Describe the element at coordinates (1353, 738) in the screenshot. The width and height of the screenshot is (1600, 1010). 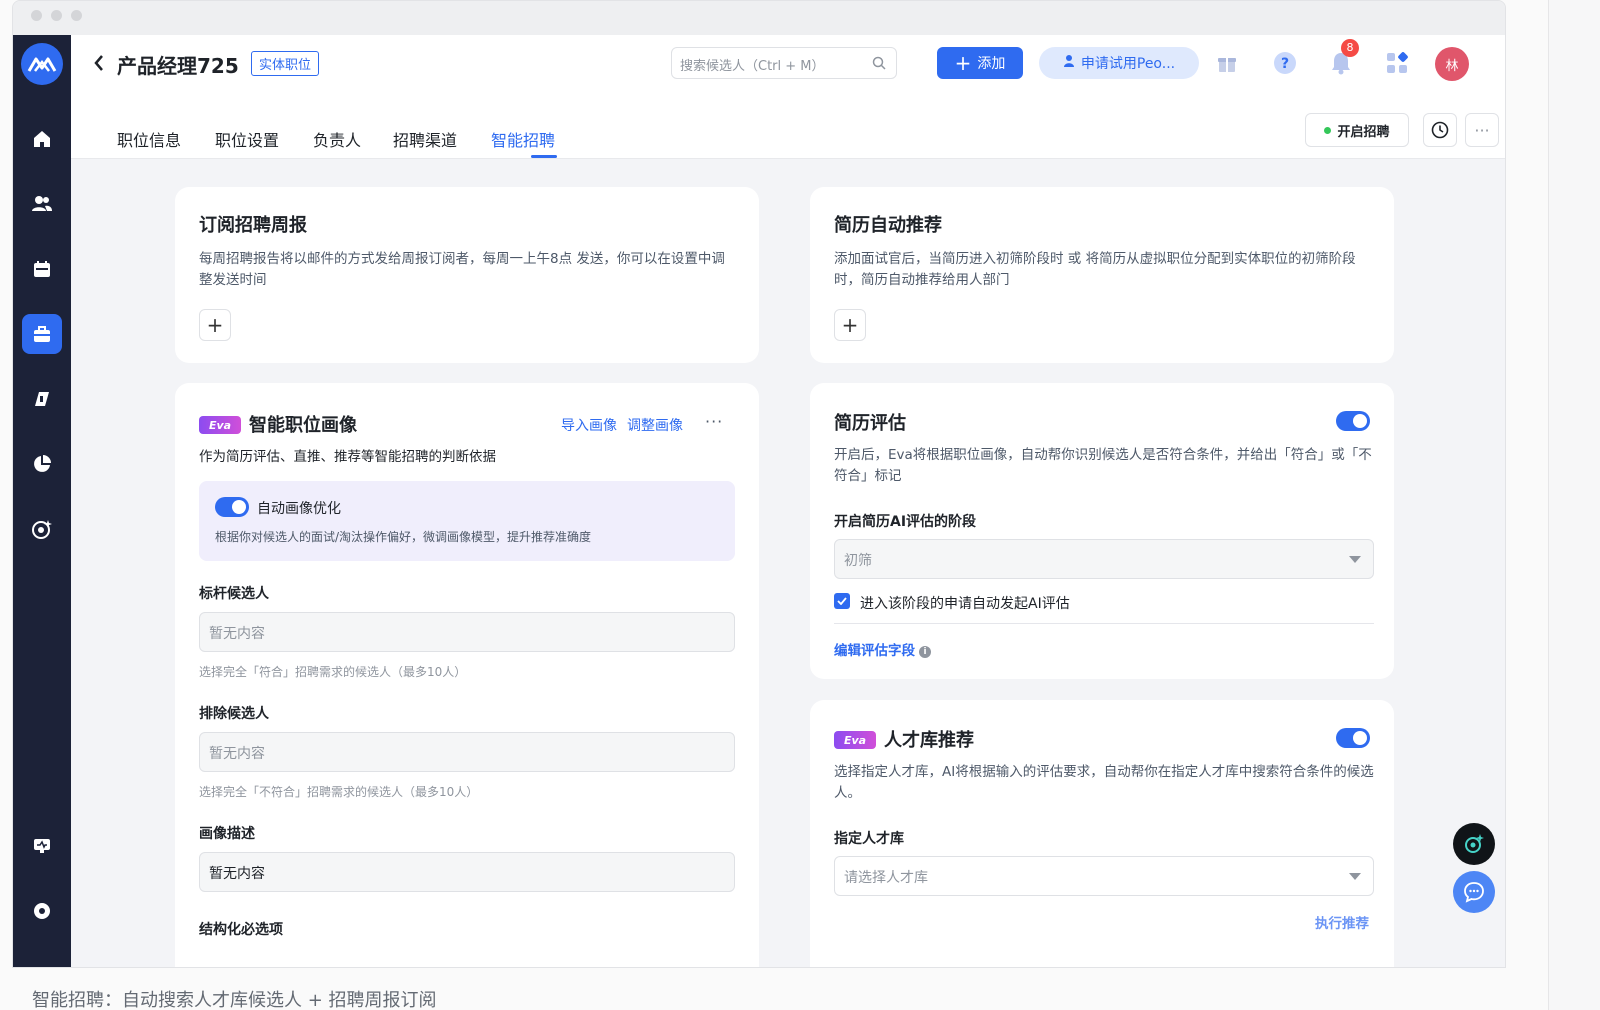
I see `talent-pool-toggle` at that location.